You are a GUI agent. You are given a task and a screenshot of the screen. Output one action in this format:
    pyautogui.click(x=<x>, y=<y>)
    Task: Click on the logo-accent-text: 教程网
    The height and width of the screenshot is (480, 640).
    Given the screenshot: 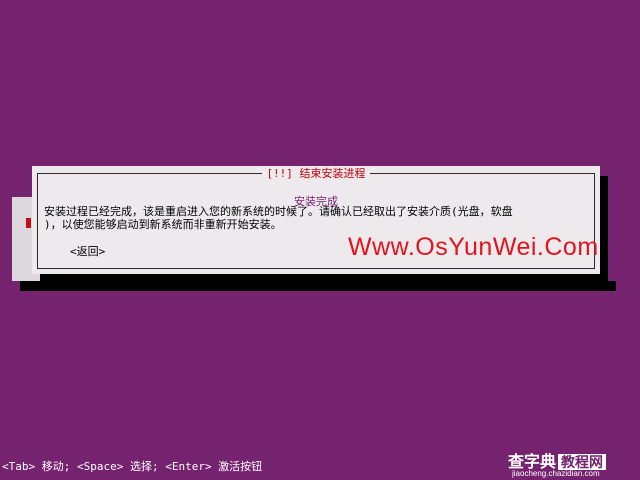 What is the action you would take?
    pyautogui.click(x=582, y=462)
    